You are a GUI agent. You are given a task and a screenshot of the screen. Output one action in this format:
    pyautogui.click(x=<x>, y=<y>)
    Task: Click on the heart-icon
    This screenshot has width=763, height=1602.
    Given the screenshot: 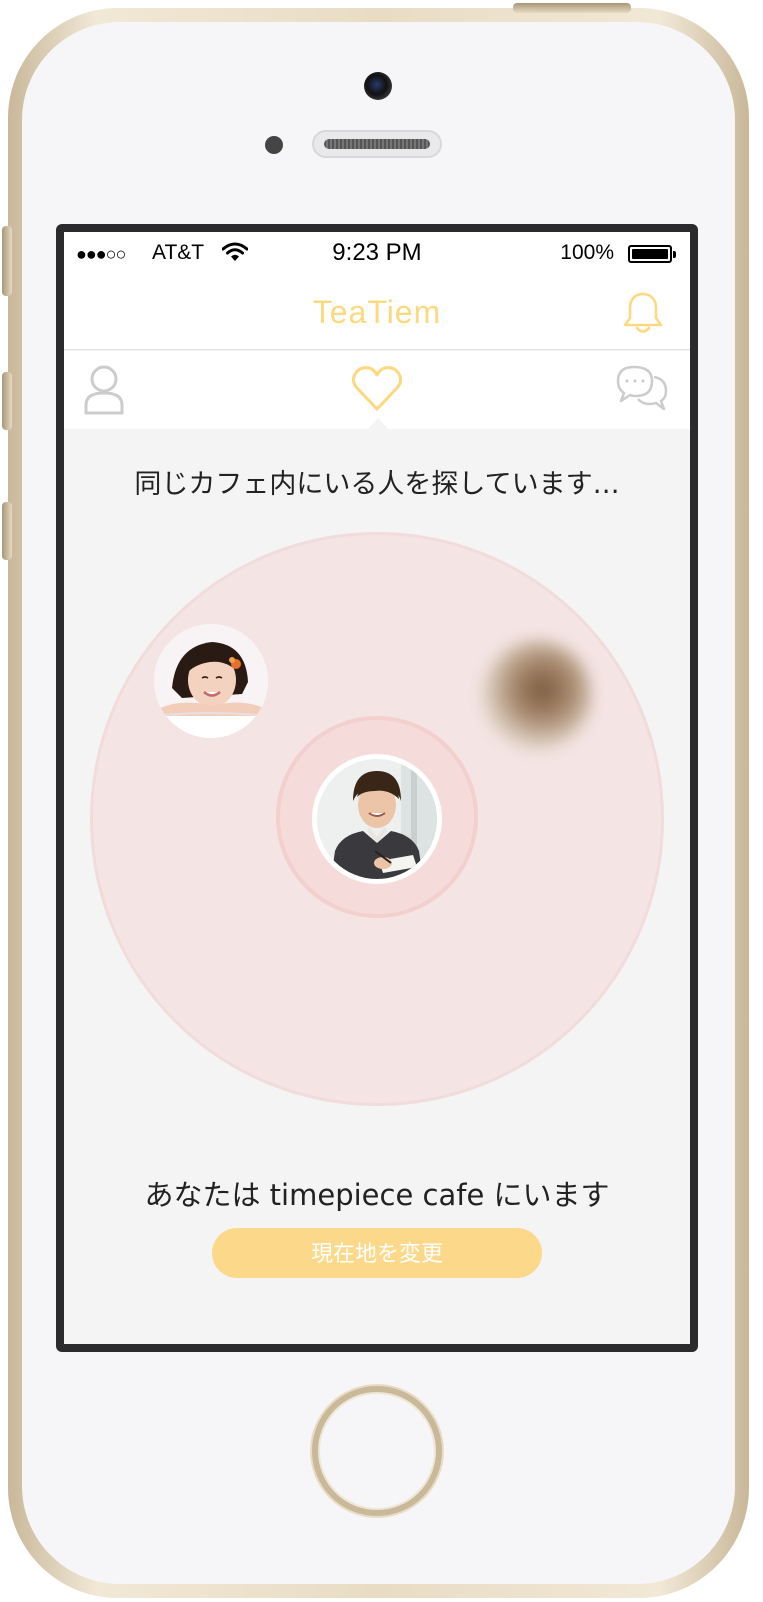 What is the action you would take?
    pyautogui.click(x=377, y=388)
    